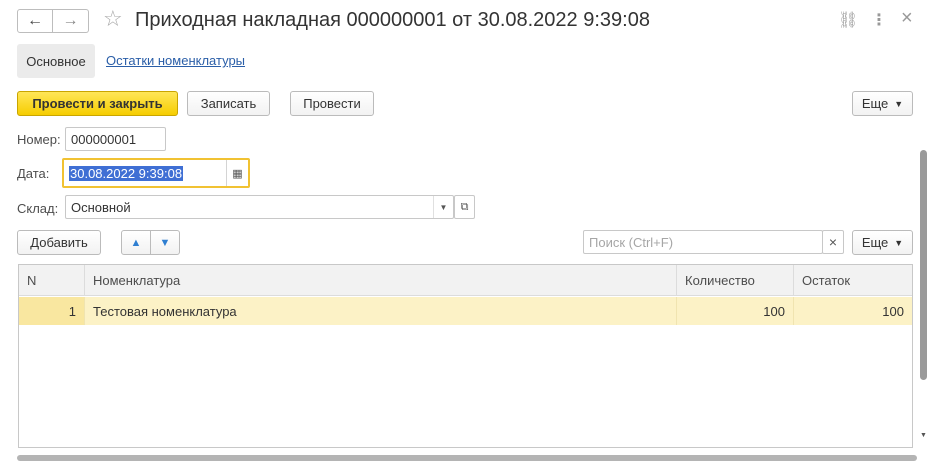 Image resolution: width=937 pixels, height=464 pixels. Describe the element at coordinates (879, 20) in the screenshot. I see `more-vertical-icon: ⋮` at that location.